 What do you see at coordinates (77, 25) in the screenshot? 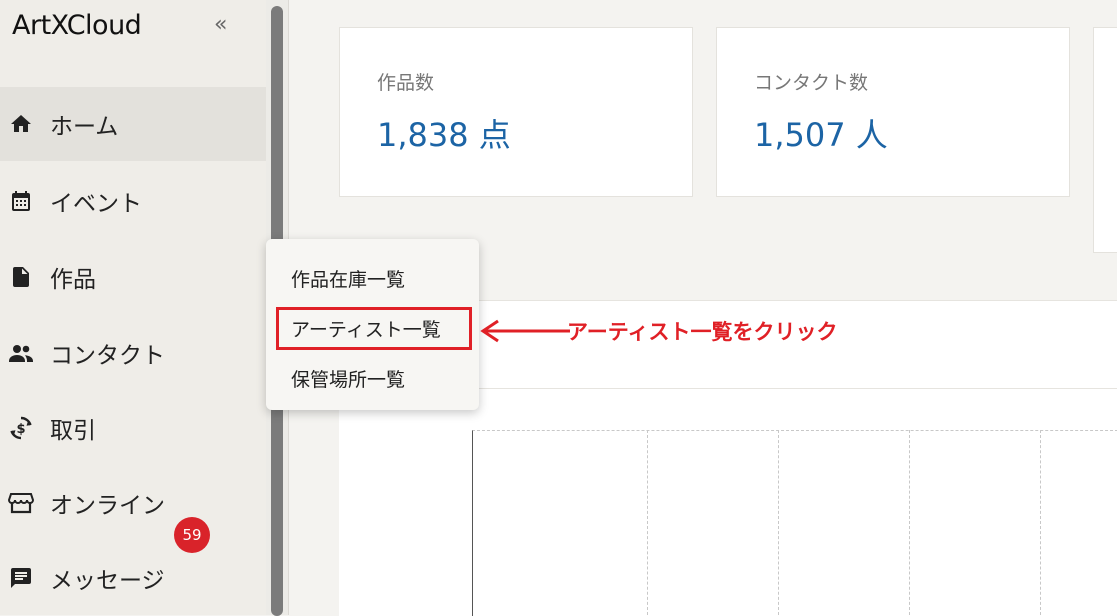
I see `app-logo: ArtXCloud` at bounding box center [77, 25].